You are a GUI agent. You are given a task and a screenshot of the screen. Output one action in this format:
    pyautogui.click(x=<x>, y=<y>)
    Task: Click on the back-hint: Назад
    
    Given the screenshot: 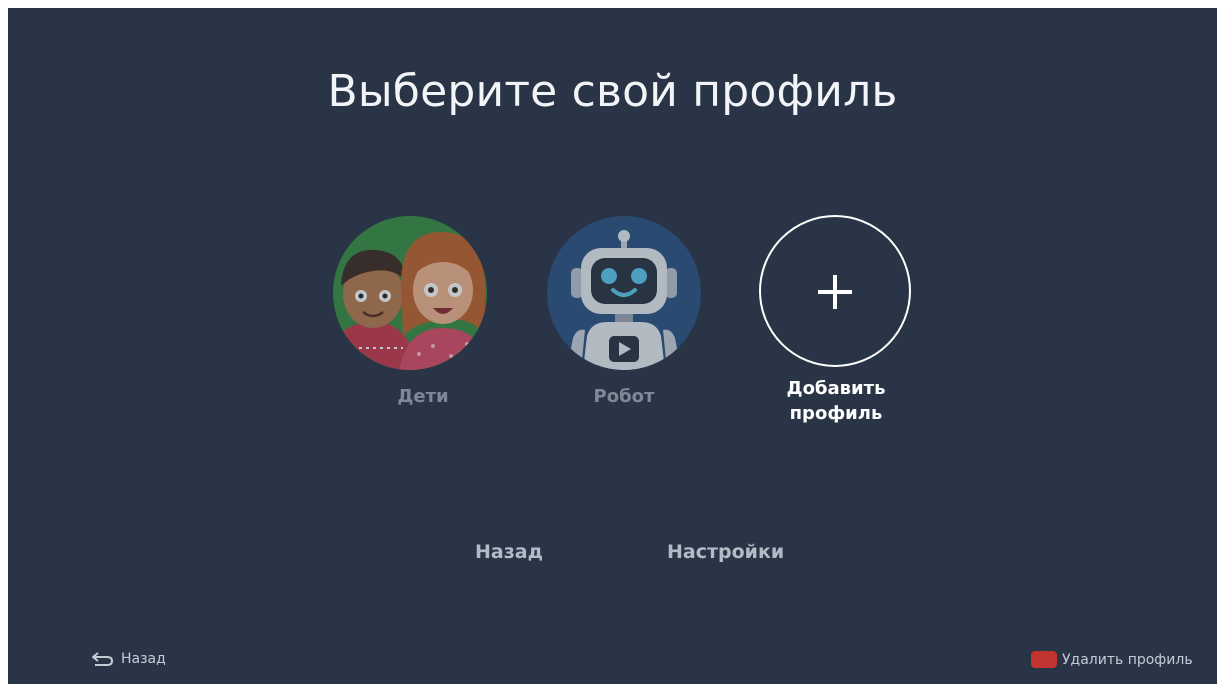 What is the action you would take?
    pyautogui.click(x=128, y=659)
    